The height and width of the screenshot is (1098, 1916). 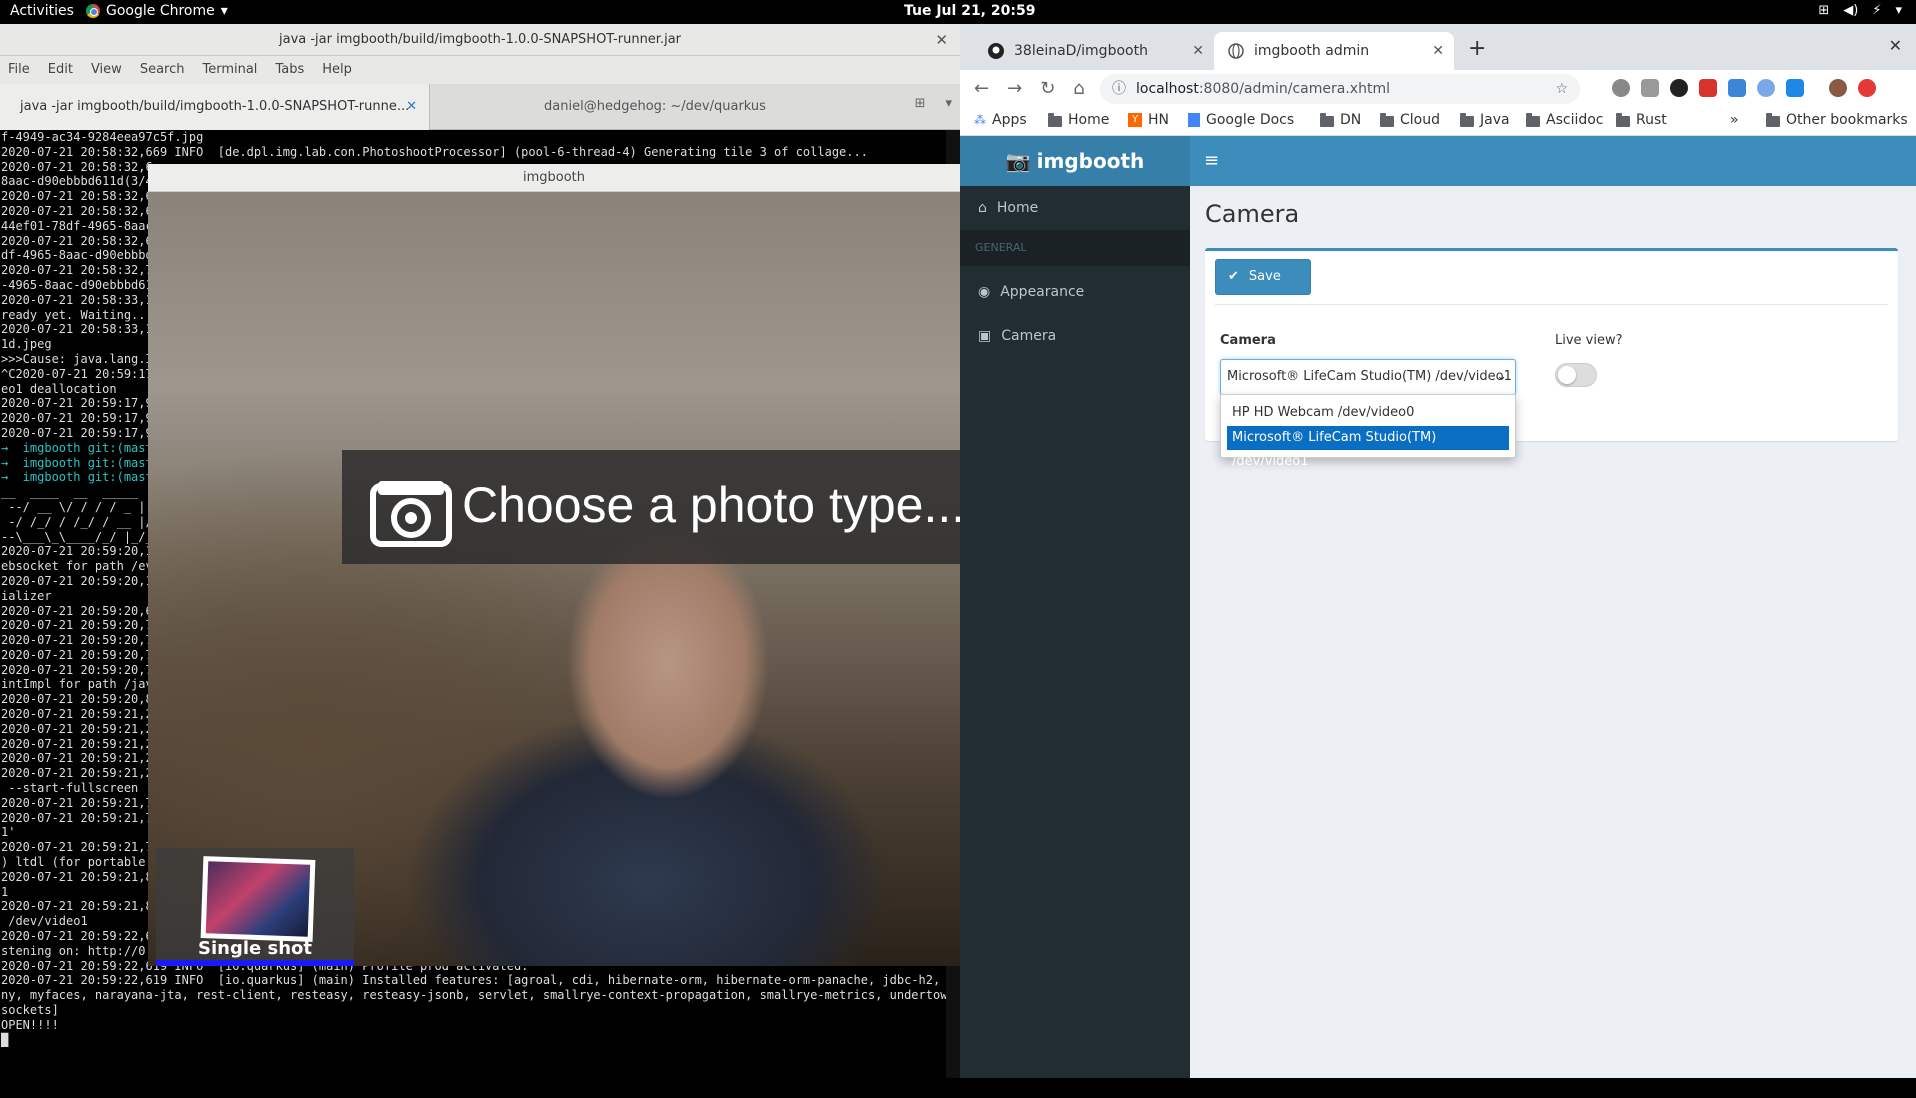 I want to click on single-shot-option: Single shot, so click(x=255, y=907).